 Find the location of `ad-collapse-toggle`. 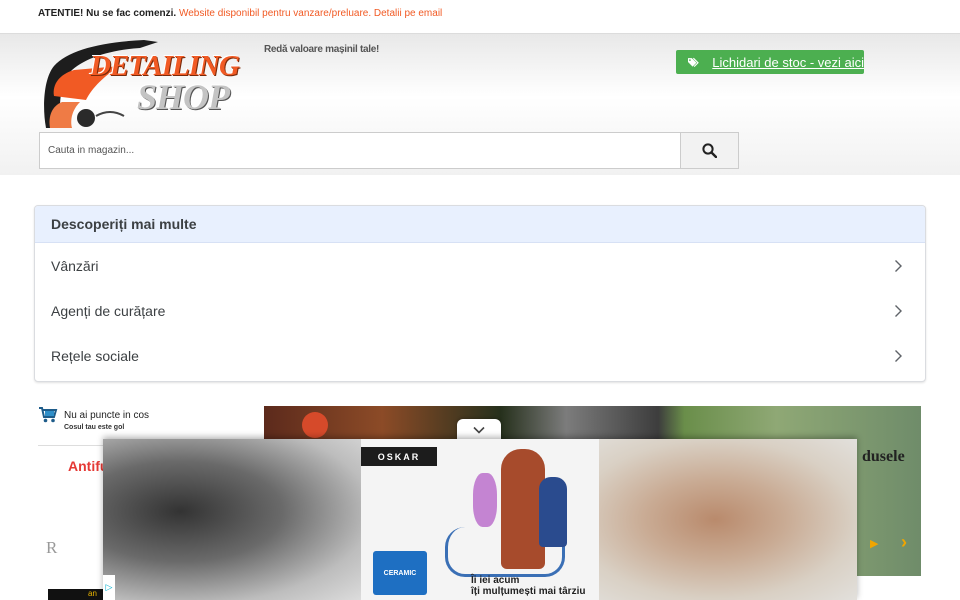

ad-collapse-toggle is located at coordinates (479, 429).